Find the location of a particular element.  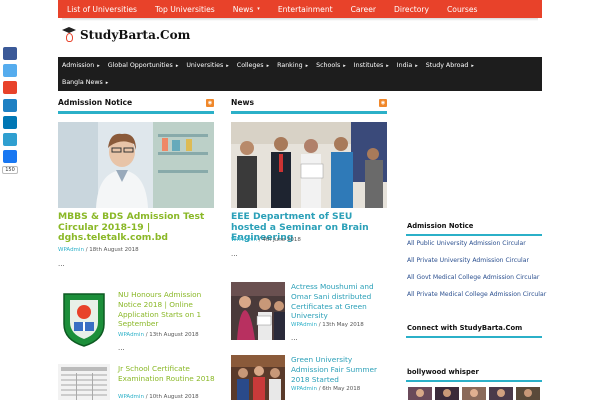

top-nav-list-of-universities: List of Universities is located at coordinates (102, 9).